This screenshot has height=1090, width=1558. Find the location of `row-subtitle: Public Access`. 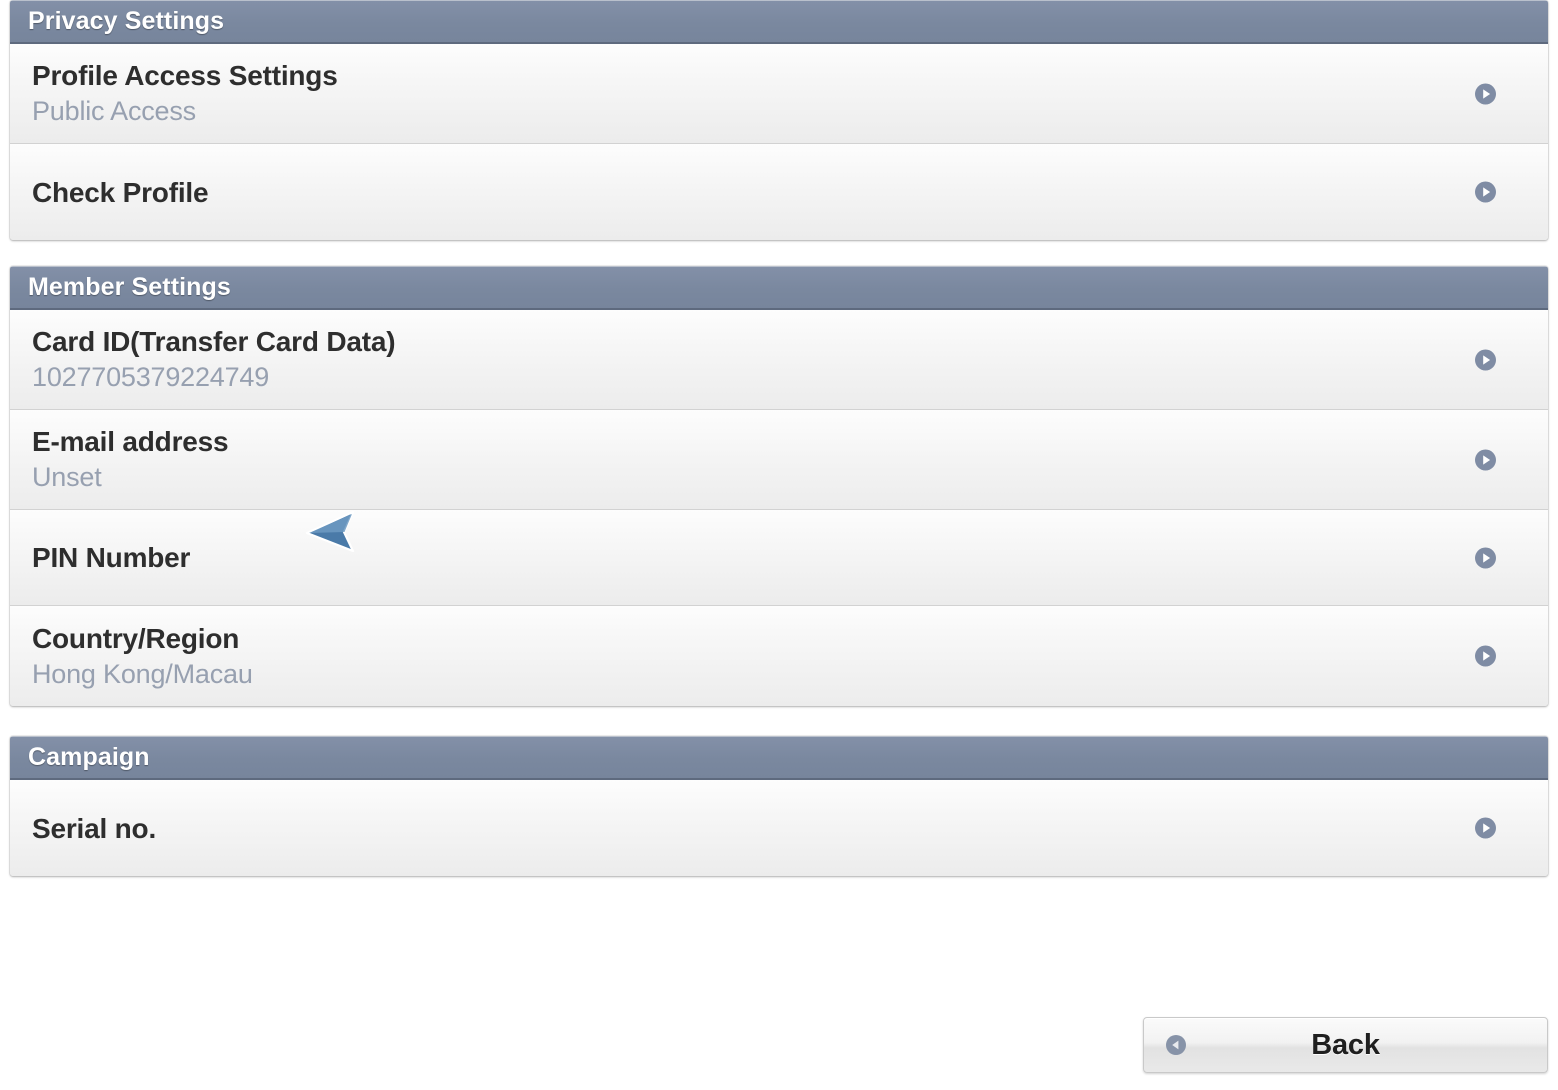

row-subtitle: Public Access is located at coordinates (114, 111).